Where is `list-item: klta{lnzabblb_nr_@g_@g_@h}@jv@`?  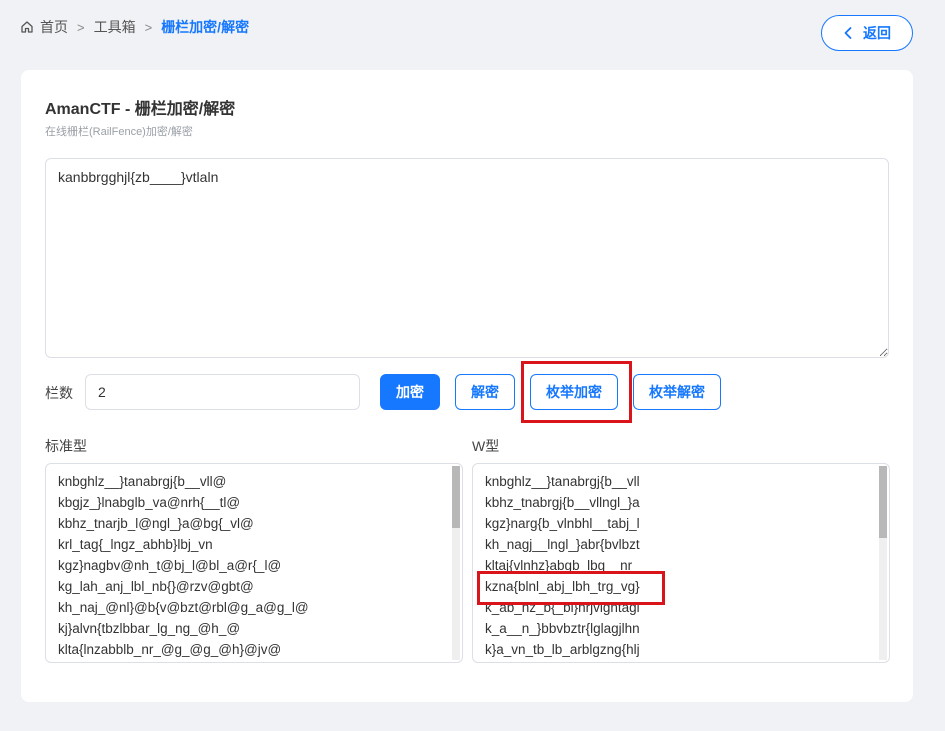
list-item: klta{lnzabblb_nr_@g_@g_@h}@jv@ is located at coordinates (170, 649).